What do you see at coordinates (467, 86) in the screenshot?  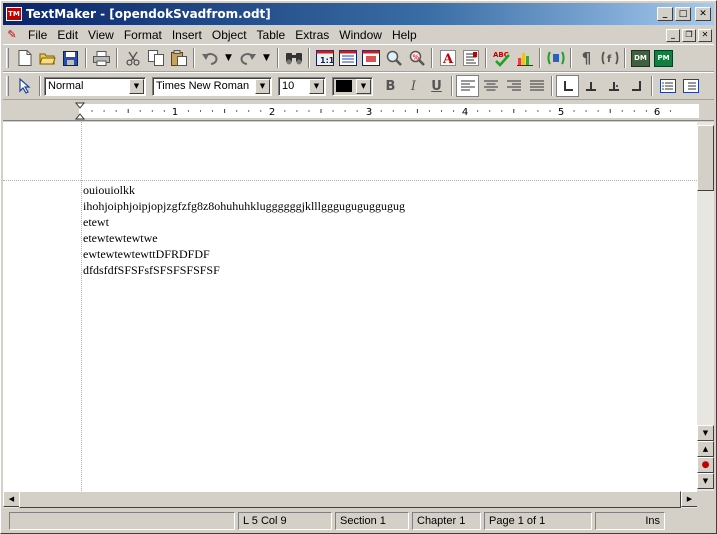 I see `align-left-icon` at bounding box center [467, 86].